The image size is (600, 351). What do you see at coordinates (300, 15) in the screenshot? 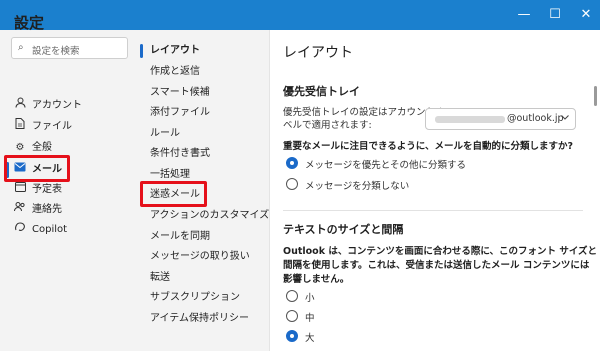
I see `title-bar: — ☐ ✕` at bounding box center [300, 15].